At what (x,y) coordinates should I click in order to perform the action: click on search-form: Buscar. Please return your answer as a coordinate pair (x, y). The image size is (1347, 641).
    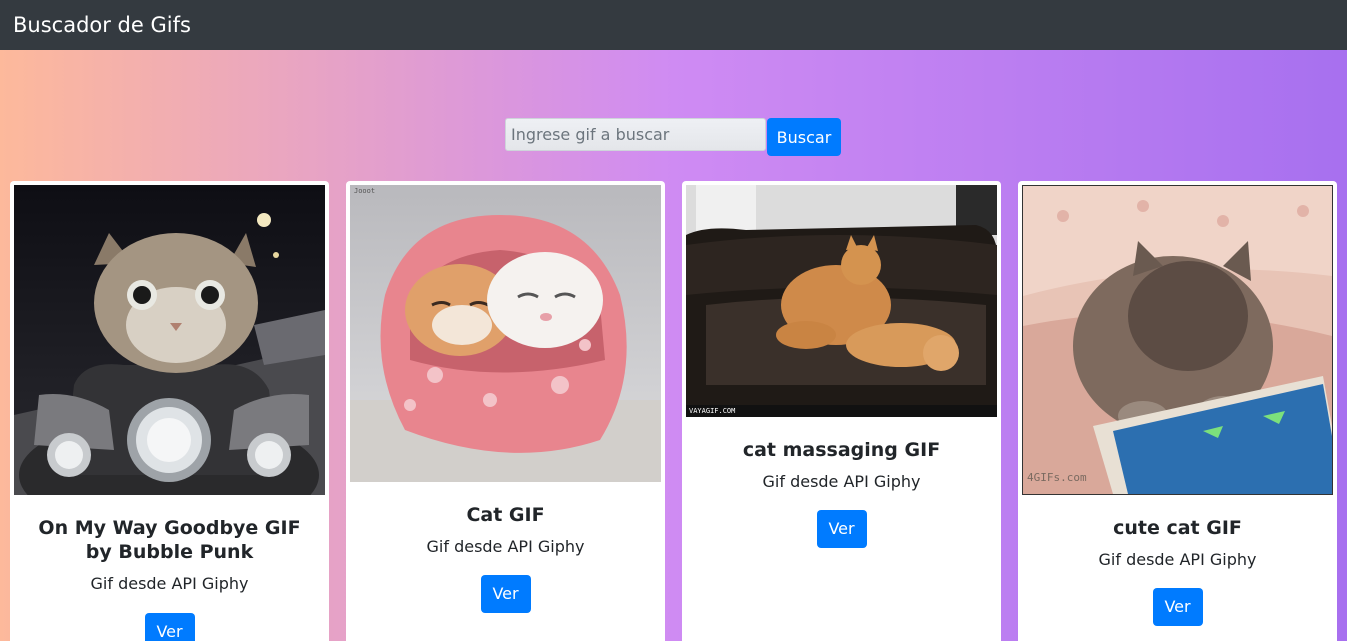
    Looking at the image, I should click on (673, 137).